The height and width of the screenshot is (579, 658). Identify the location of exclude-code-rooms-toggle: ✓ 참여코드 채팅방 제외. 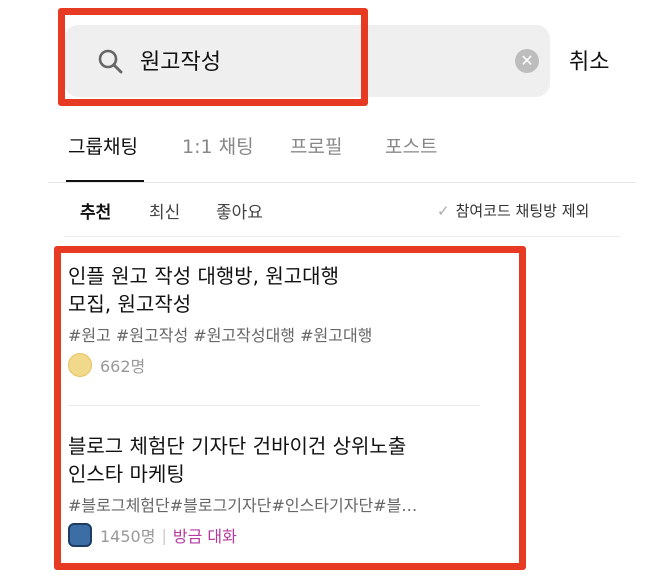
(513, 210).